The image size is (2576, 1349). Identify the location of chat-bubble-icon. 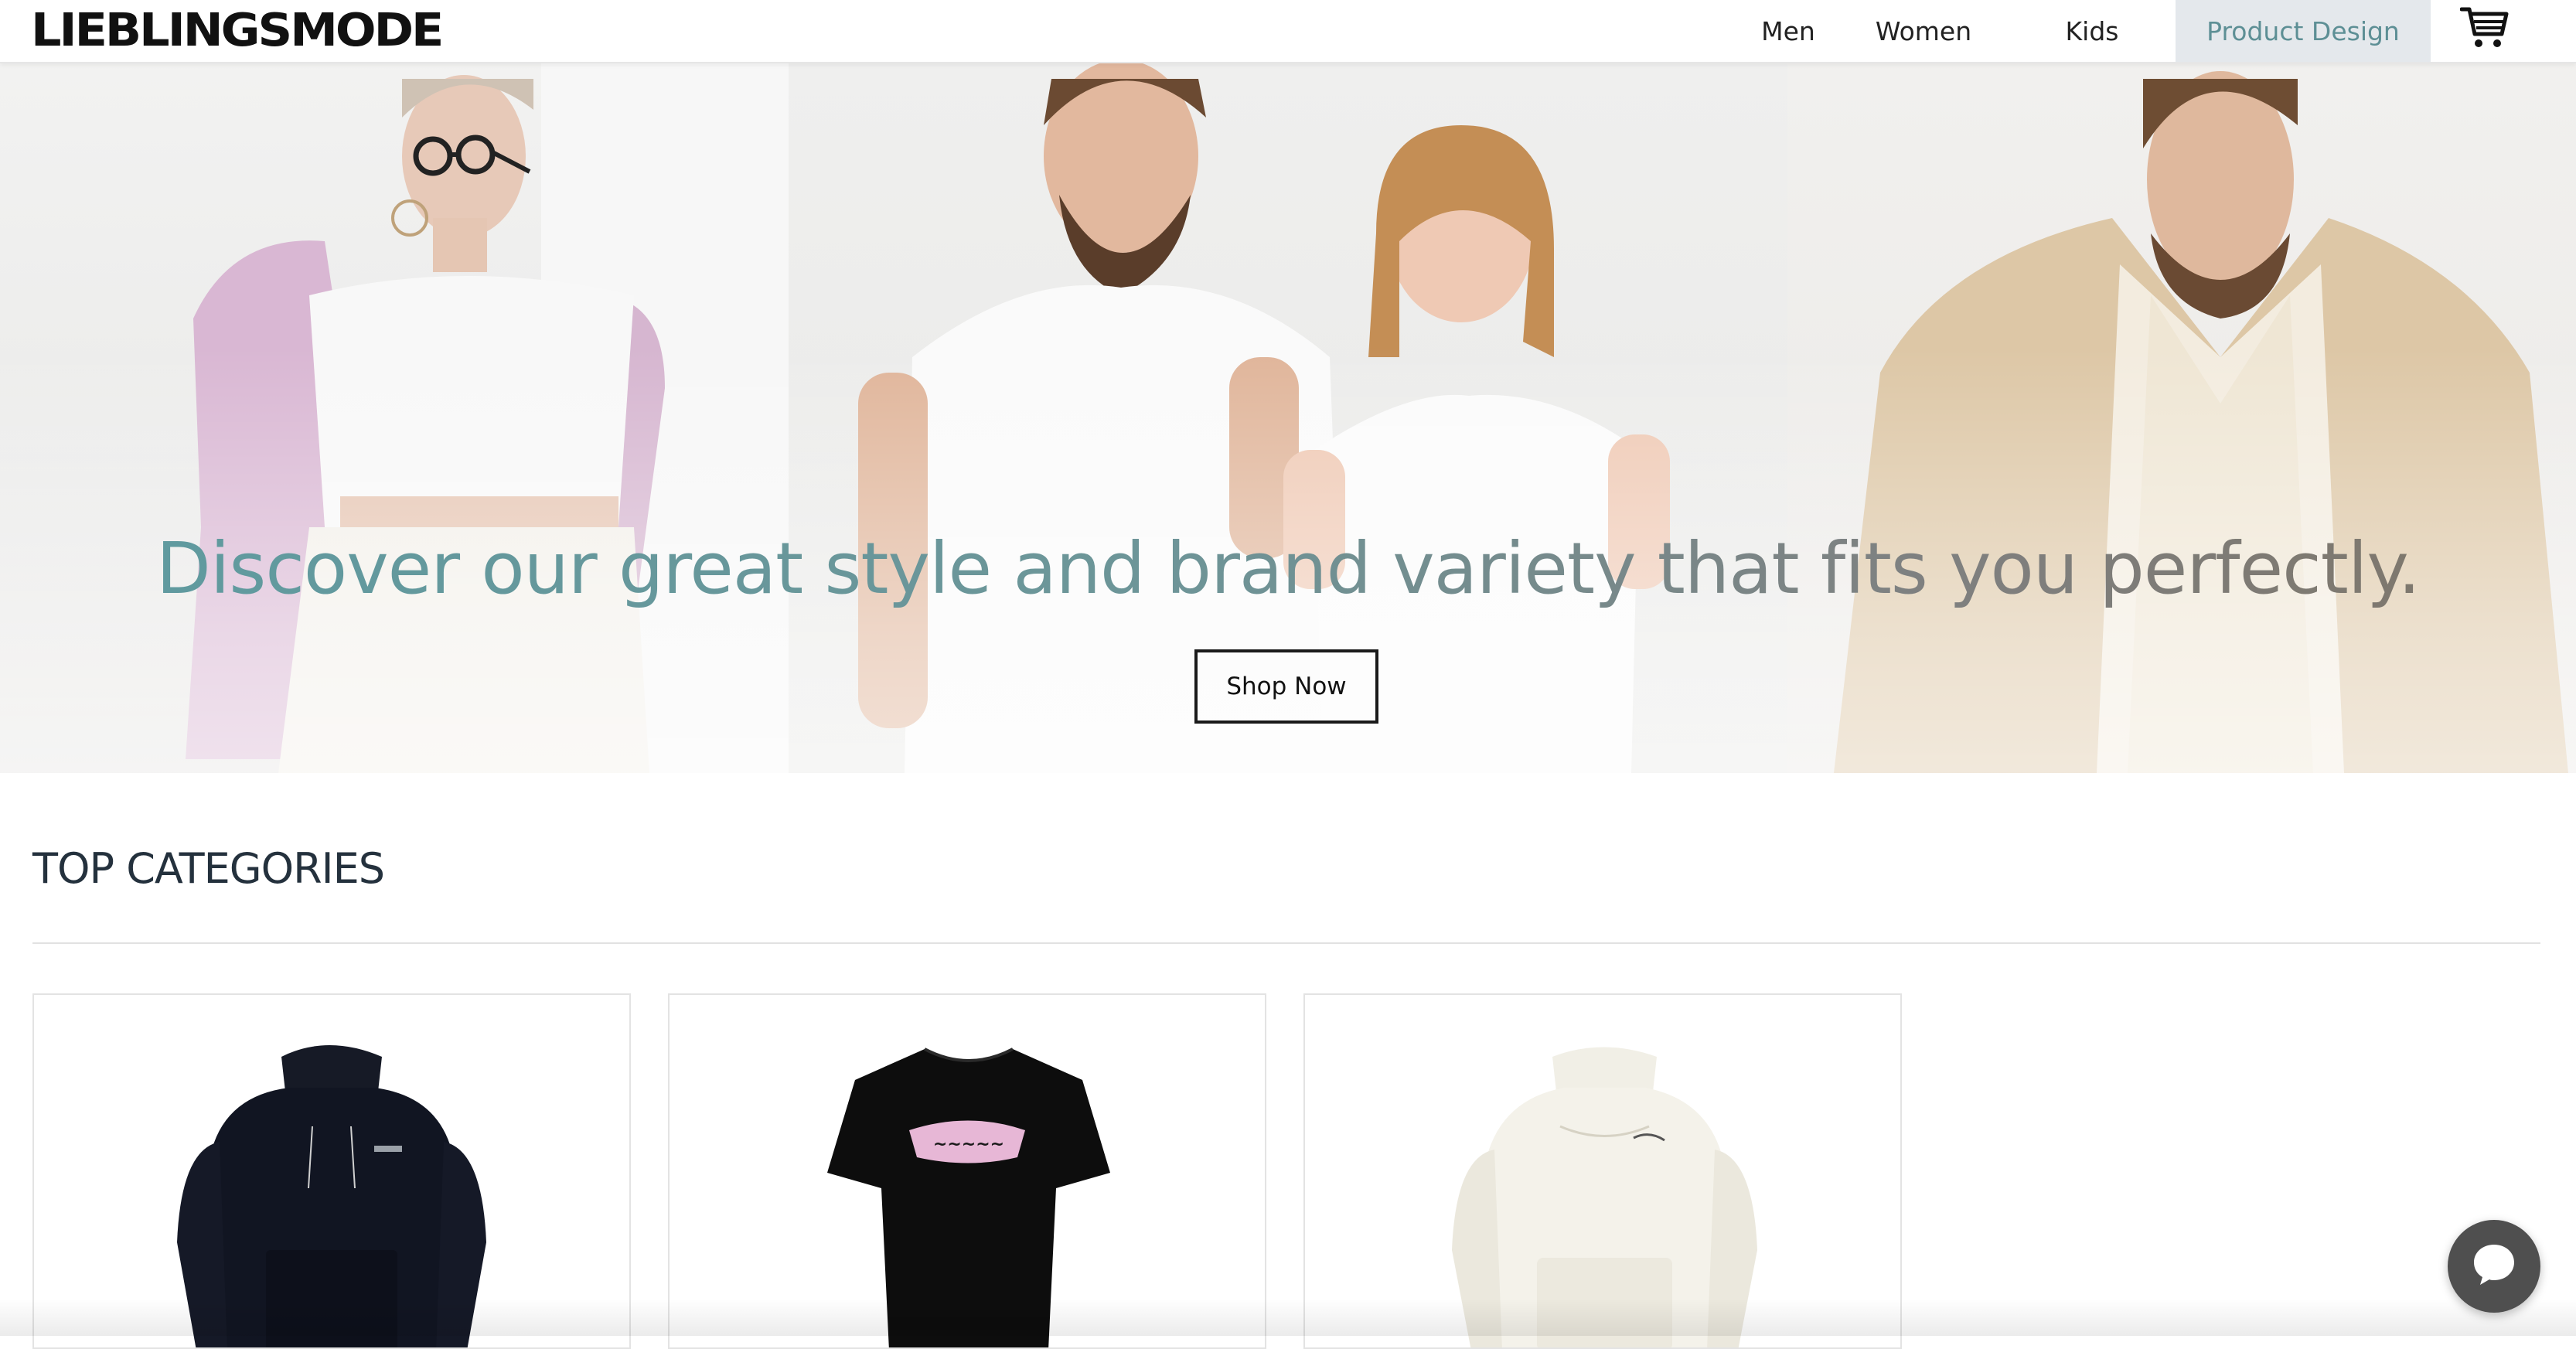
(2494, 1266).